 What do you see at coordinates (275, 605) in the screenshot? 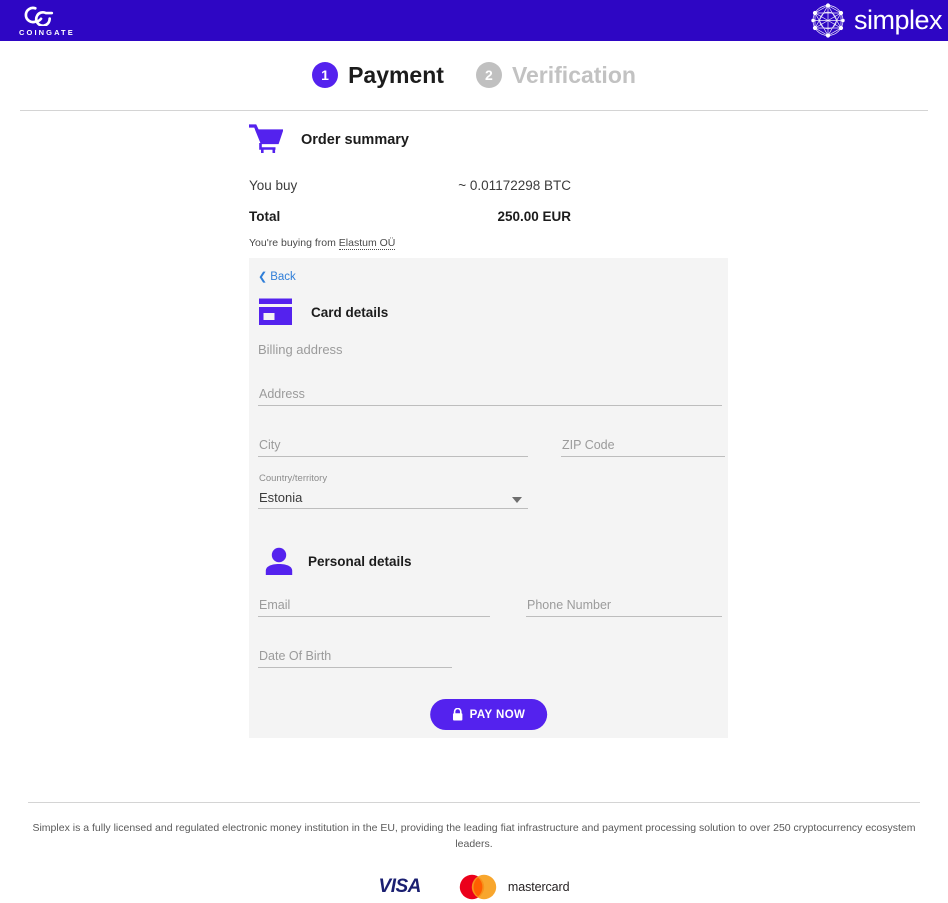
I see `email-placeholder: Email` at bounding box center [275, 605].